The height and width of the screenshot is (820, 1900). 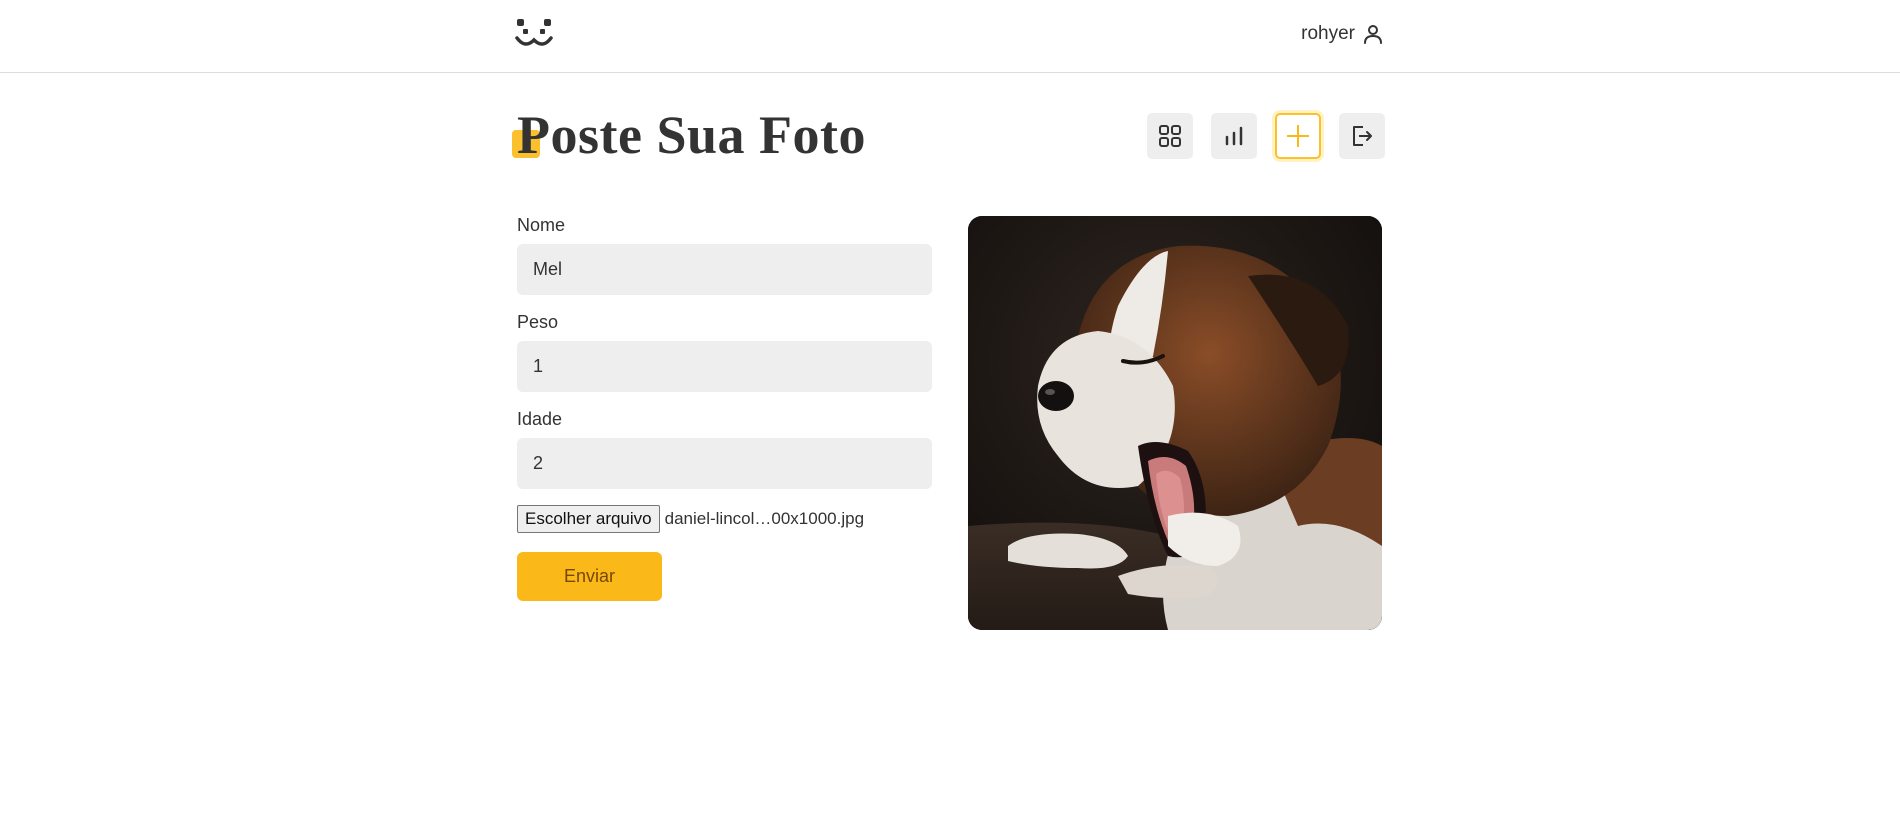 I want to click on plus-icon, so click(x=1298, y=136).